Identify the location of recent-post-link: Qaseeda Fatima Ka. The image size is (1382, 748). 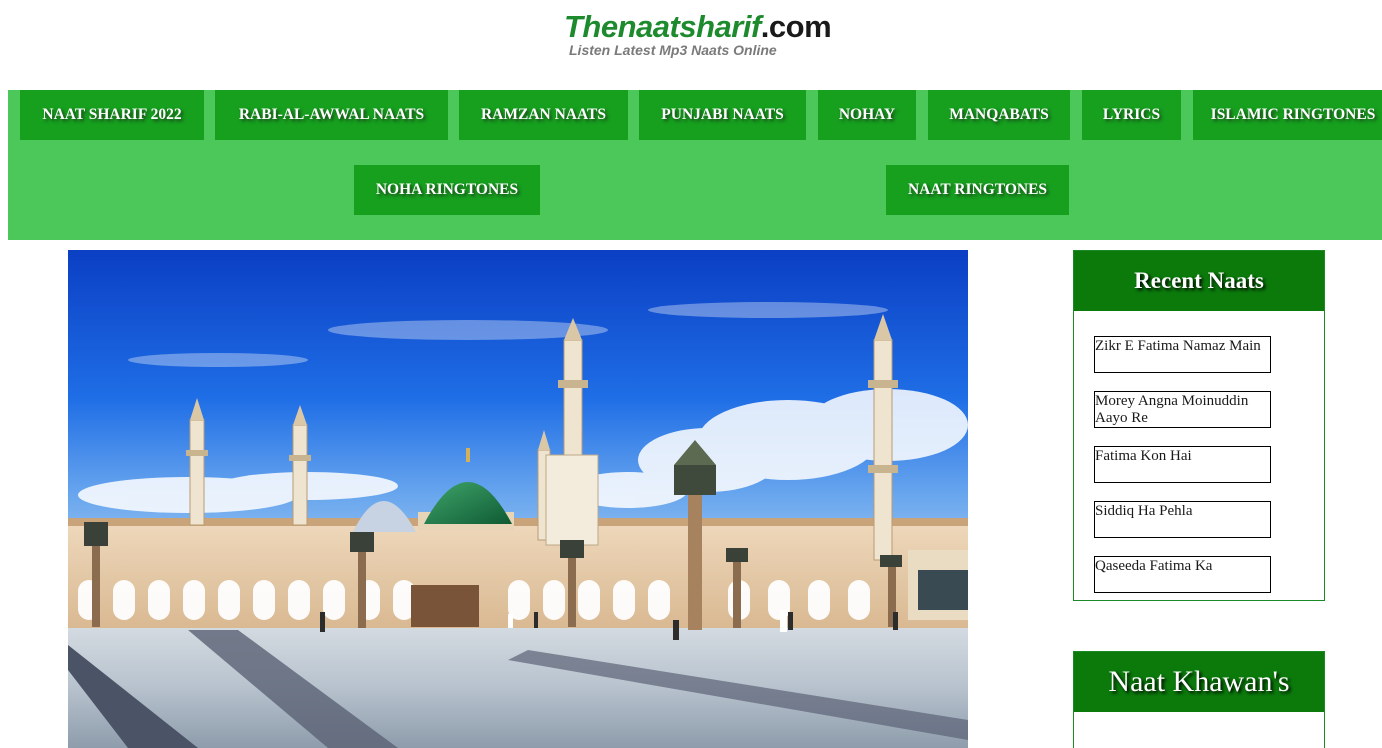
(1182, 574).